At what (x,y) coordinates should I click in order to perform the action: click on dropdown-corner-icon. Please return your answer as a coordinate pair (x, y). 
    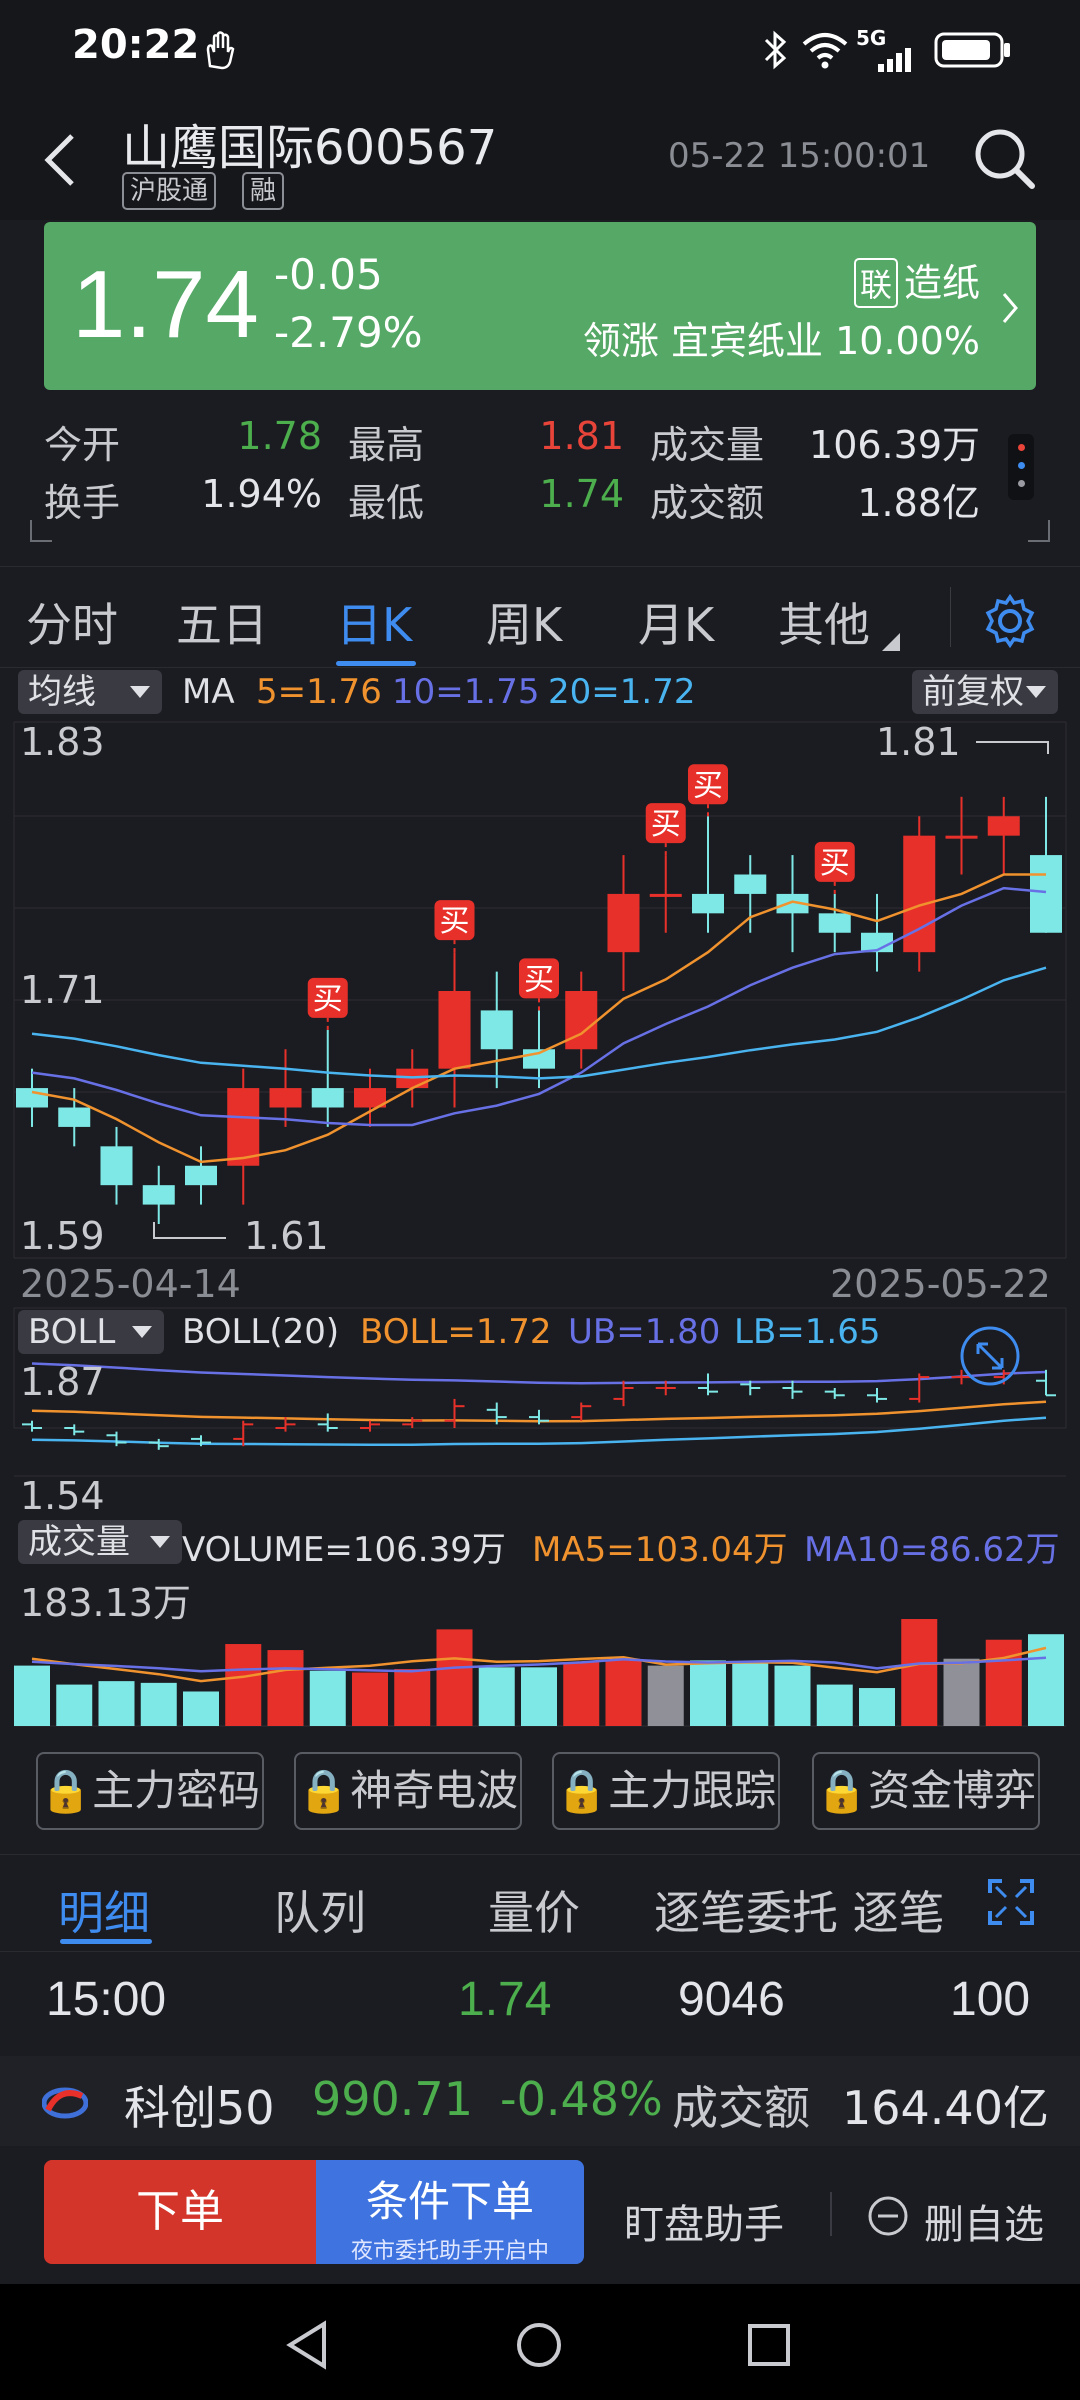
    Looking at the image, I should click on (891, 642).